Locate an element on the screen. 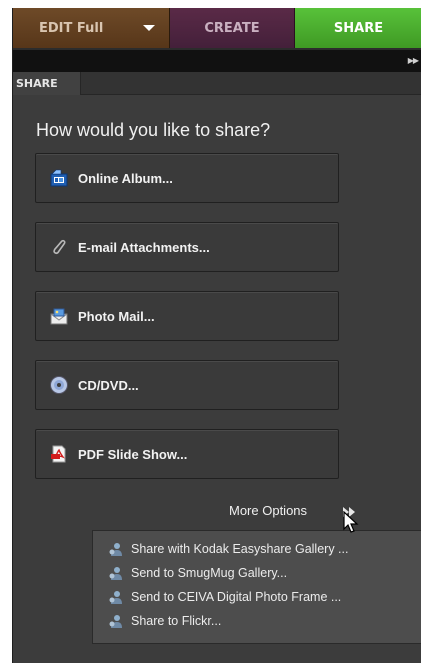 The image size is (421, 663). mouse-pointer-icon is located at coordinates (351, 522).